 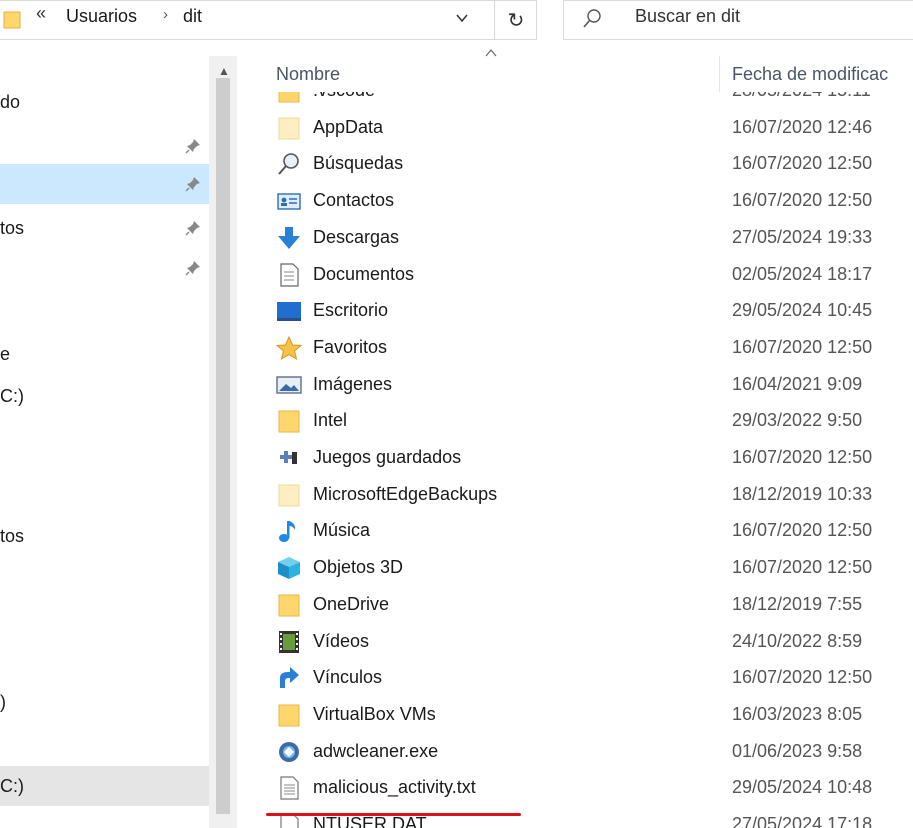 I want to click on file-name: MicrosoftEdgeBackups, so click(x=405, y=494).